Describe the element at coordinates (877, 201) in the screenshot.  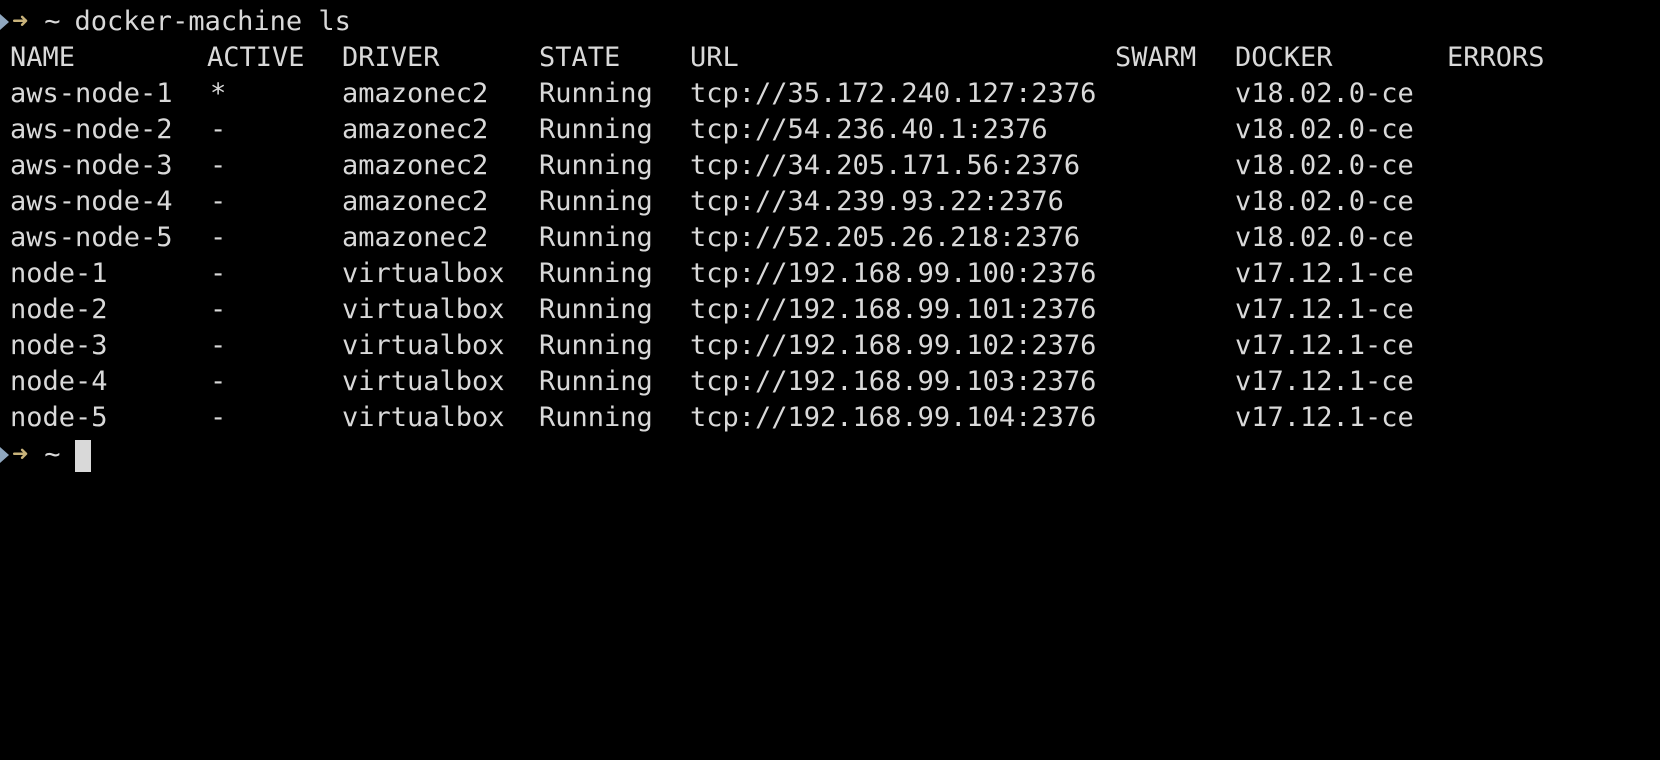
I see `row-url: tcp://34.239.93.22:2376` at that location.